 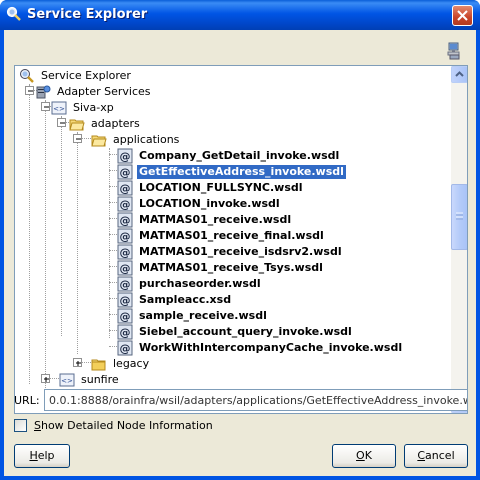 I want to click on show-detailed-label-text: how Detailed Node Information, so click(x=126, y=425).